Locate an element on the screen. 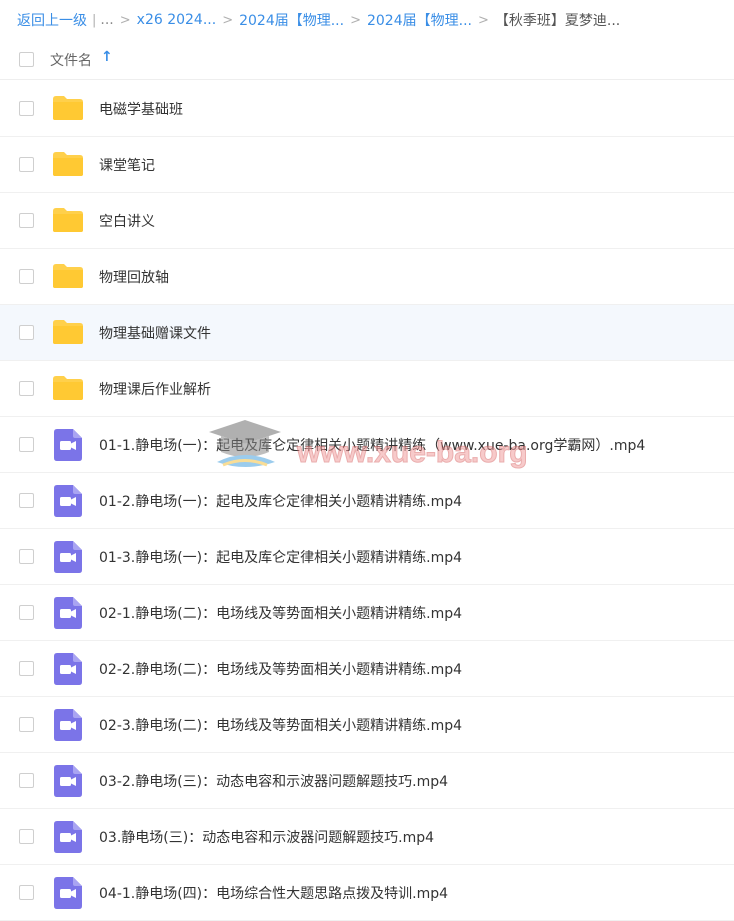  file-row: 01-2.静电场(一)：起电及库仑定律相关小题精讲精练.mp4 is located at coordinates (367, 501).